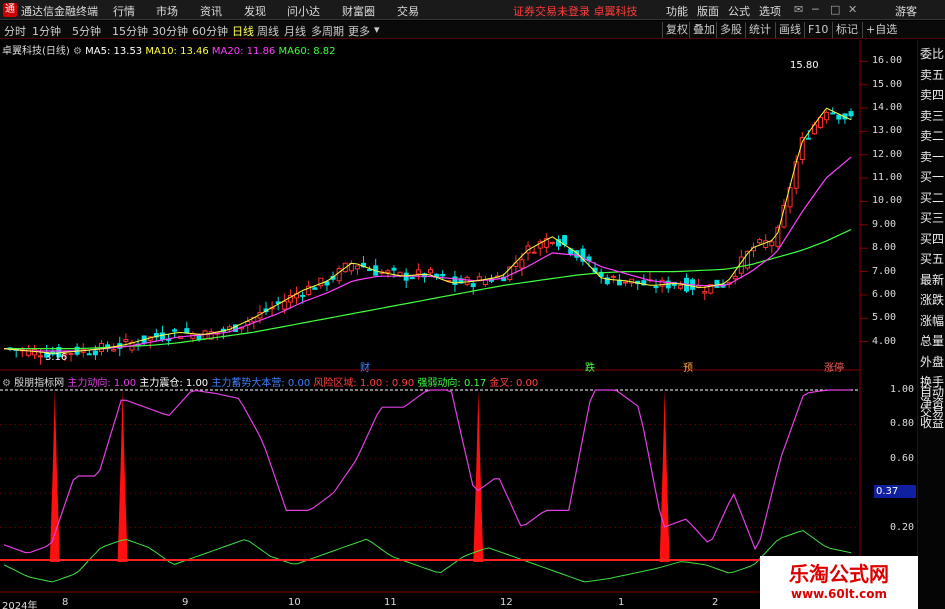 The width and height of the screenshot is (945, 609). Describe the element at coordinates (677, 11) in the screenshot. I see `menu-function: 功能` at that location.